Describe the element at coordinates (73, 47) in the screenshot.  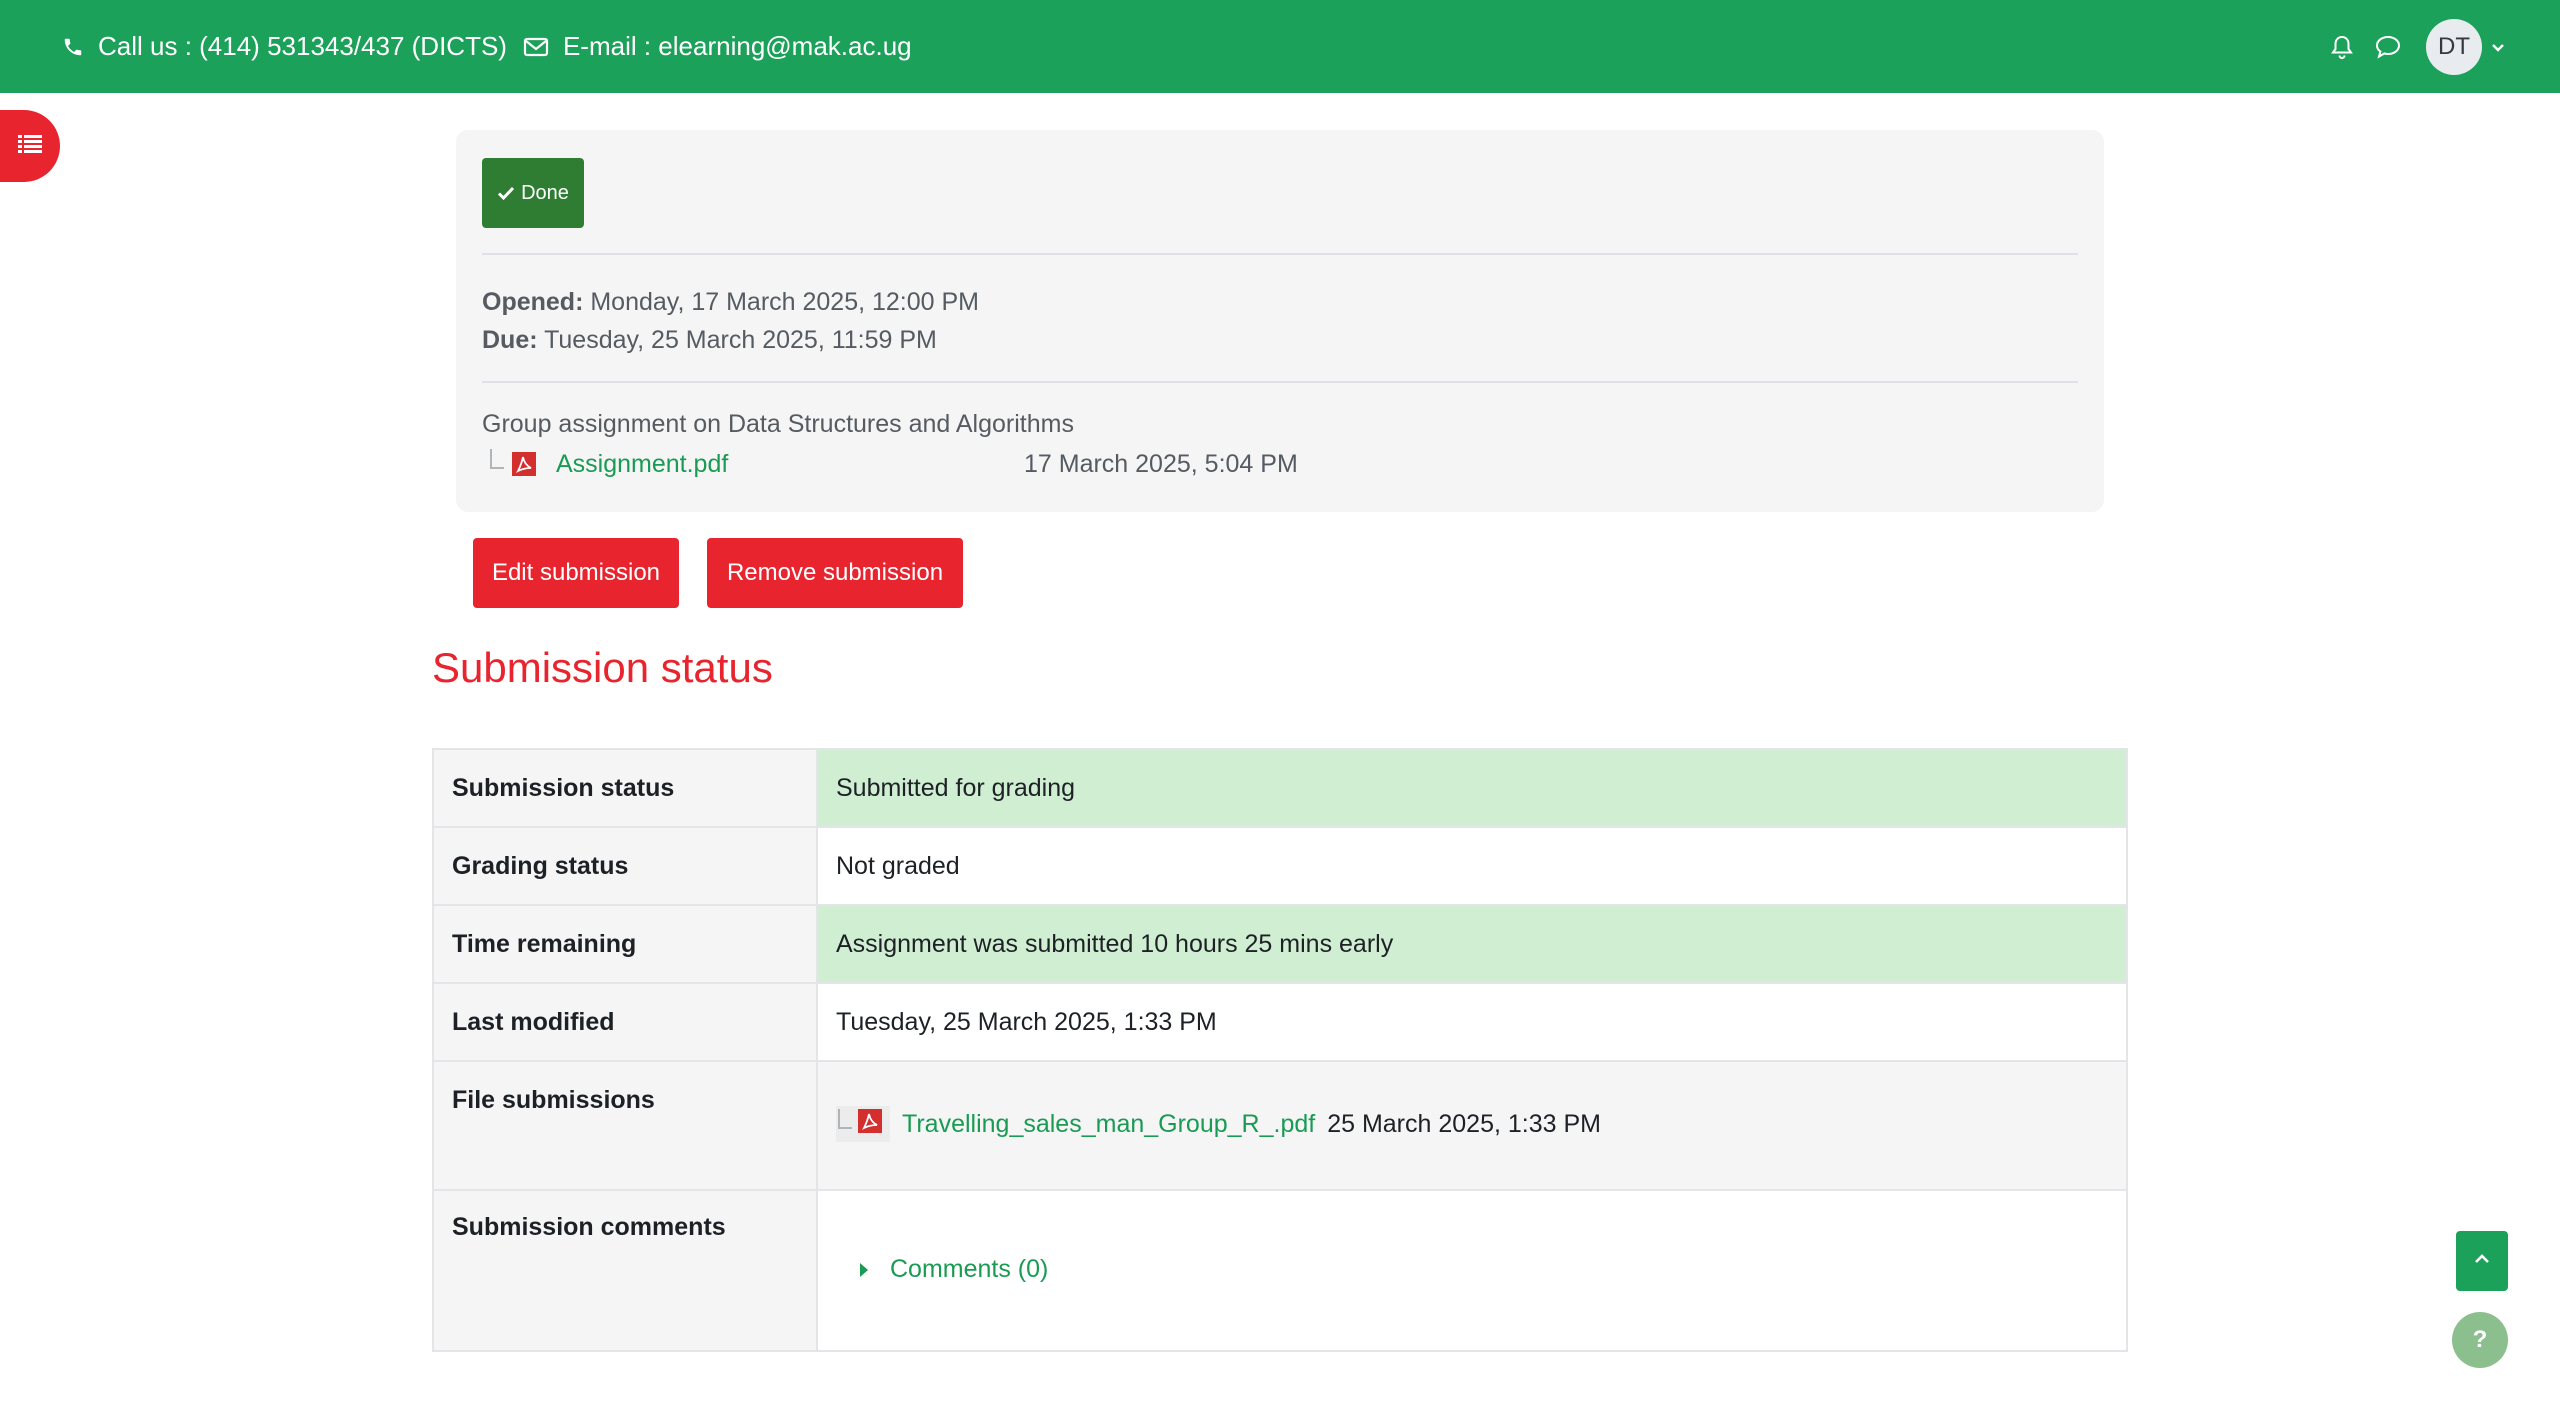
I see `phone-icon` at that location.